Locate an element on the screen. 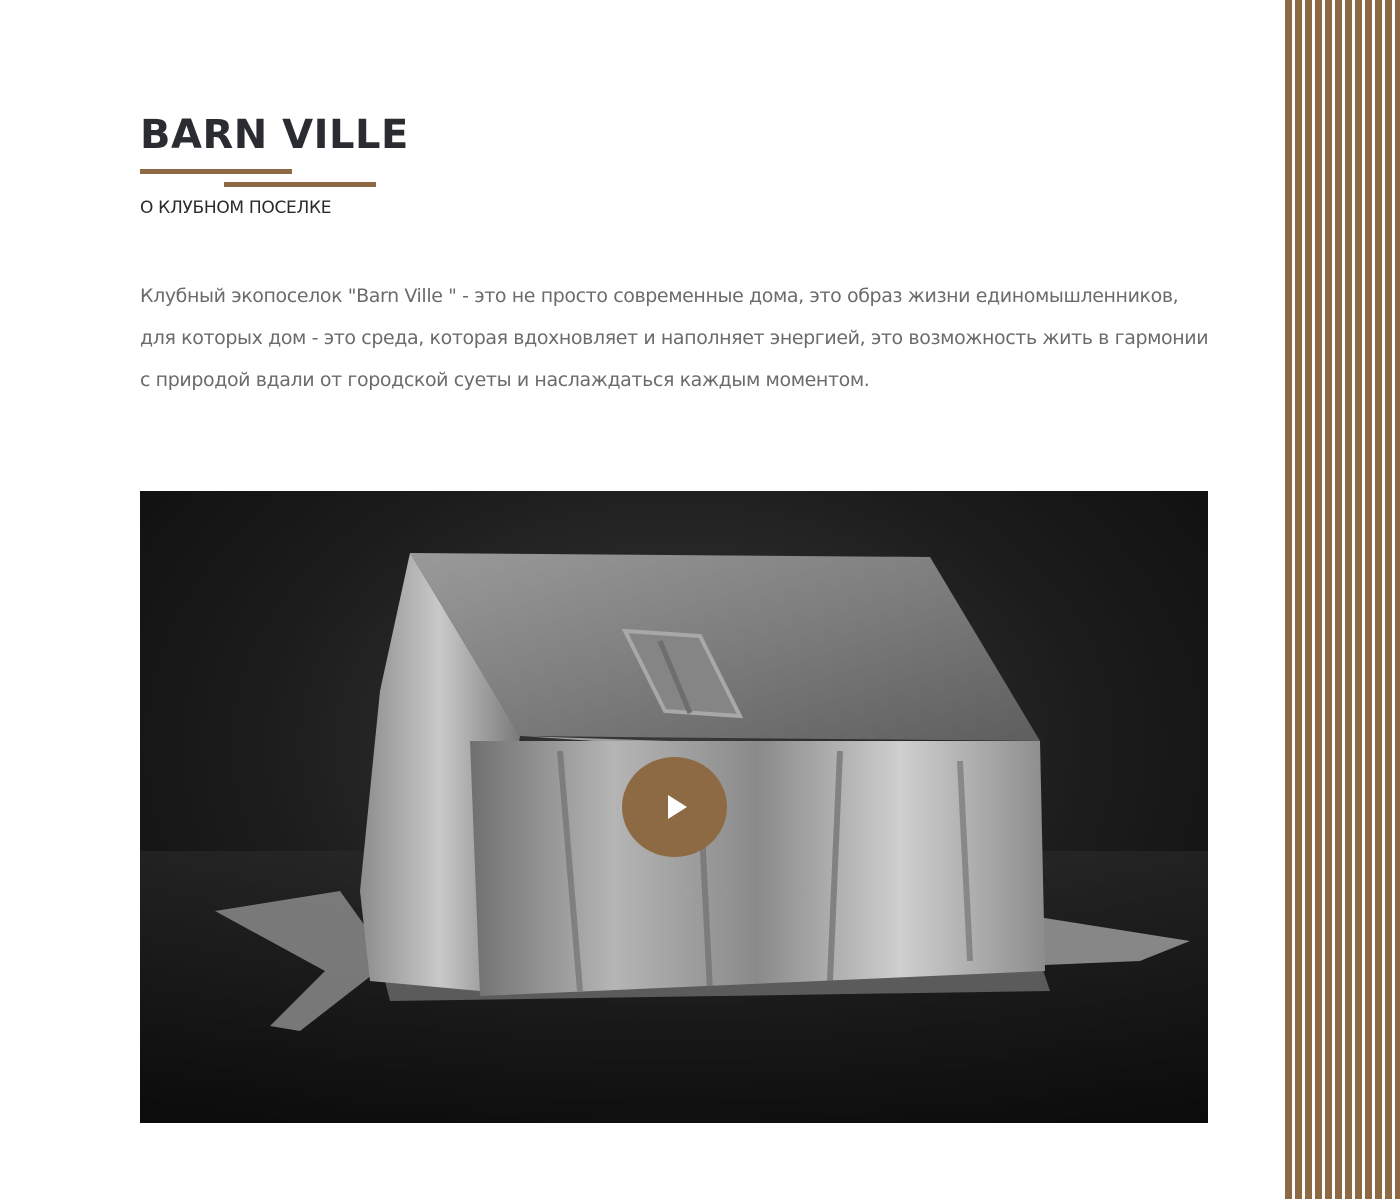 The image size is (1400, 1199). section-subtitle: О КЛУБНОМ ПОСЕЛКЕ is located at coordinates (236, 208).